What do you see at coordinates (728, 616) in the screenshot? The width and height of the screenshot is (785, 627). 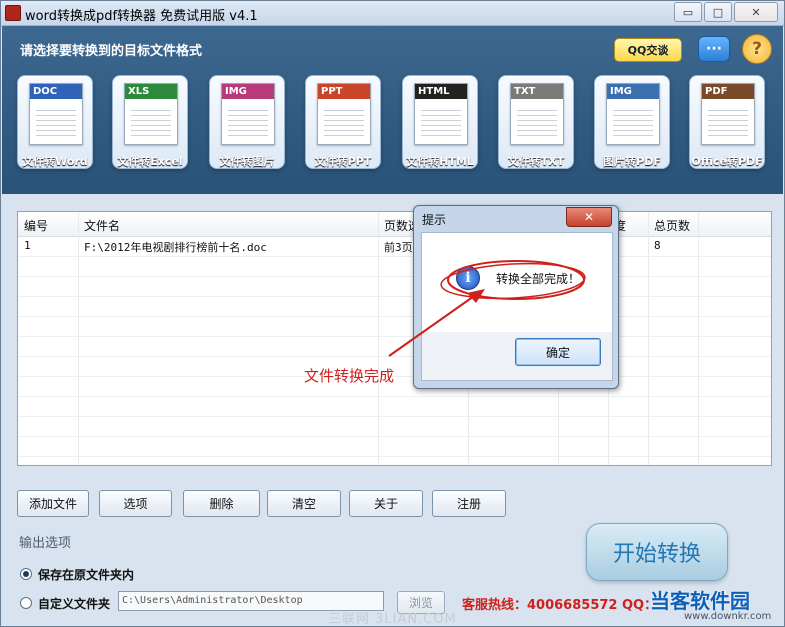 I see `watermark-site-url: www.downkr.com` at bounding box center [728, 616].